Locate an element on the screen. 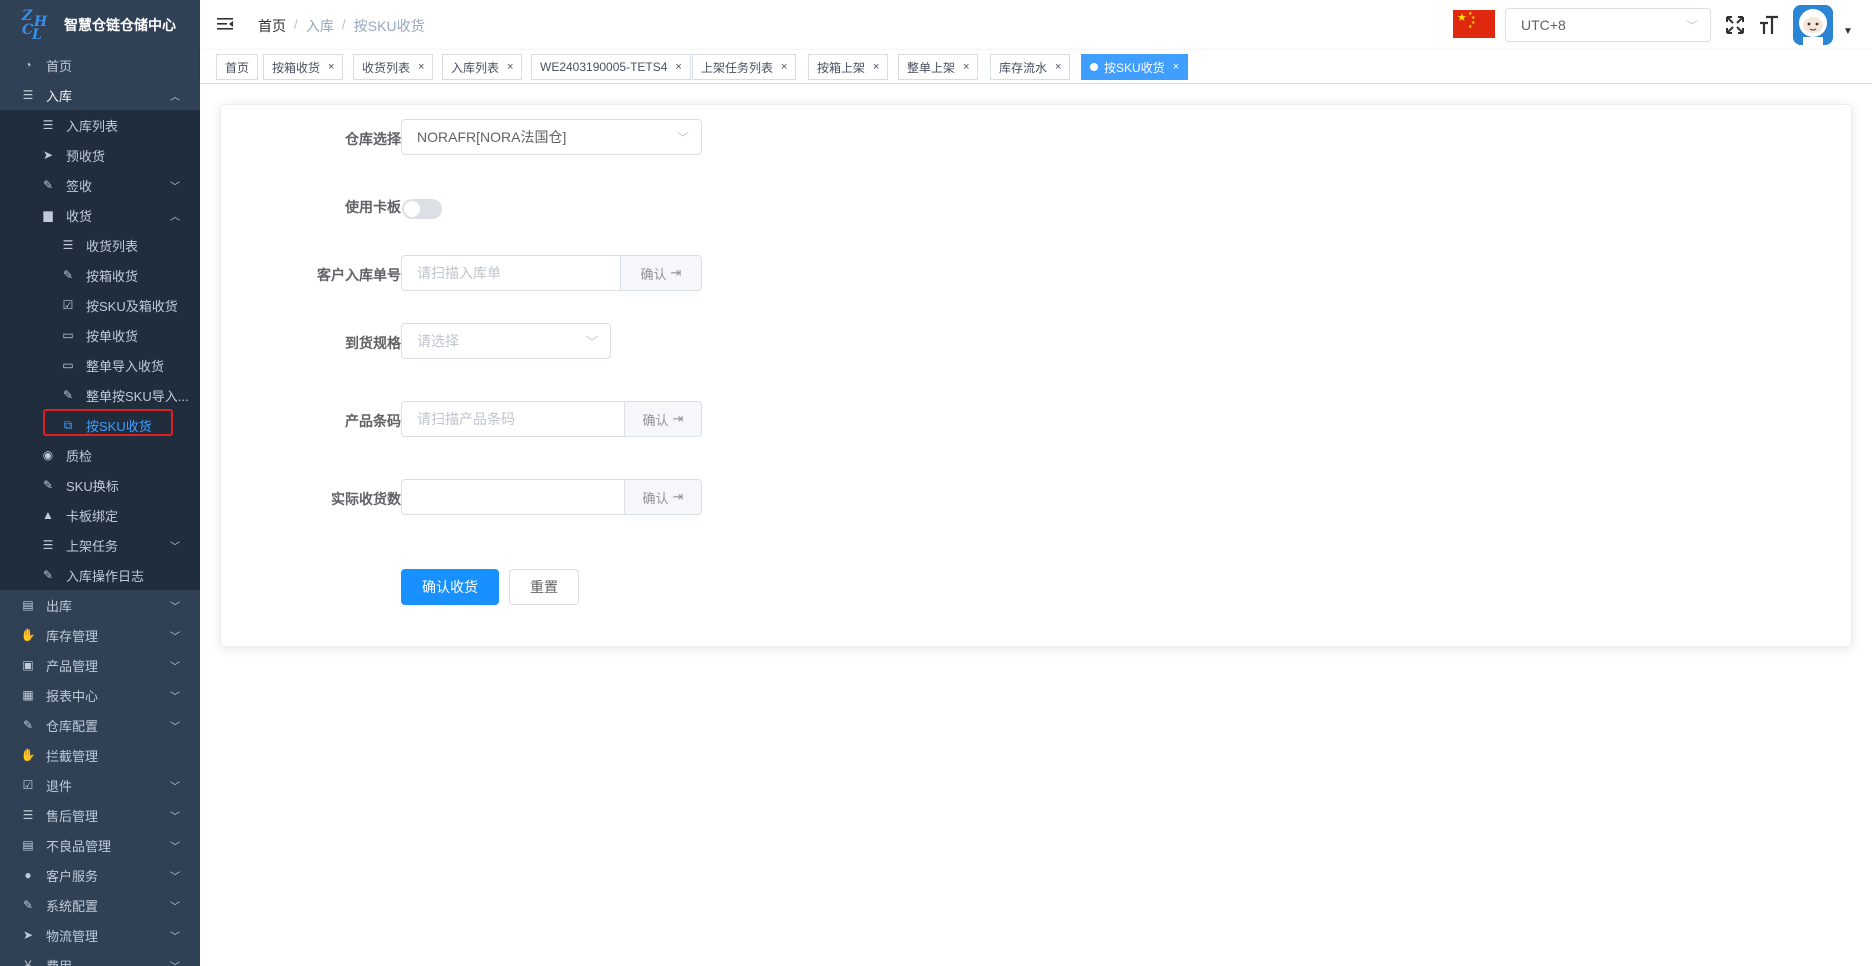 Image resolution: width=1872 pixels, height=966 pixels. sidebar-item: ▆ 收货 ︿ is located at coordinates (100, 215).